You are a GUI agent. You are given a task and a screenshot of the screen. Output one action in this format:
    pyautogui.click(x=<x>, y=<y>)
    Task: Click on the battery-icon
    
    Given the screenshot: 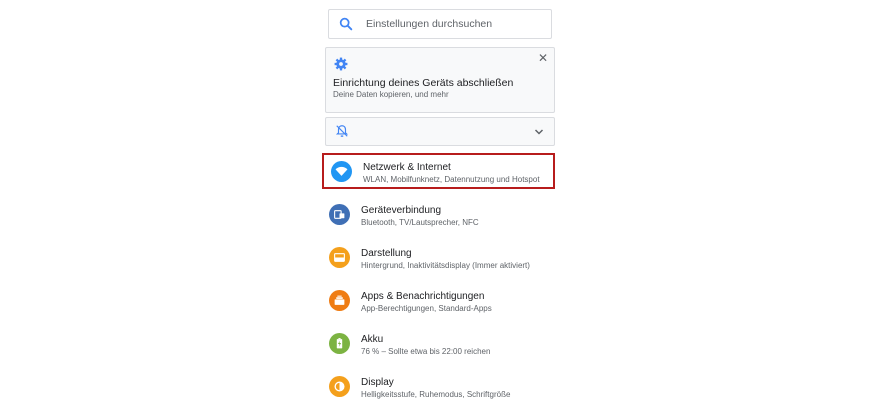 What is the action you would take?
    pyautogui.click(x=339, y=343)
    